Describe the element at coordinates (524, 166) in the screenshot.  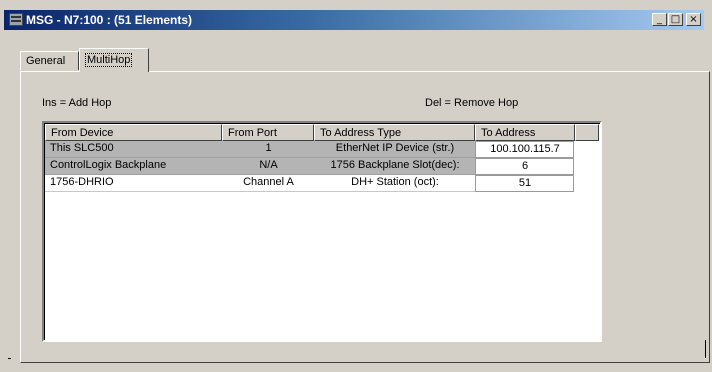
I see `cell-to-address: 6` at that location.